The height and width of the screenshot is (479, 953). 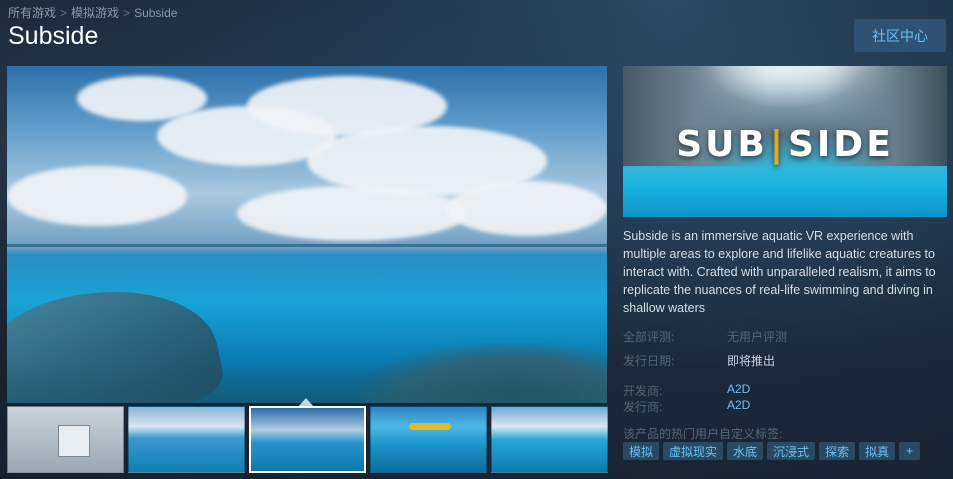 What do you see at coordinates (877, 451) in the screenshot?
I see `tag-realistic: 拟真` at bounding box center [877, 451].